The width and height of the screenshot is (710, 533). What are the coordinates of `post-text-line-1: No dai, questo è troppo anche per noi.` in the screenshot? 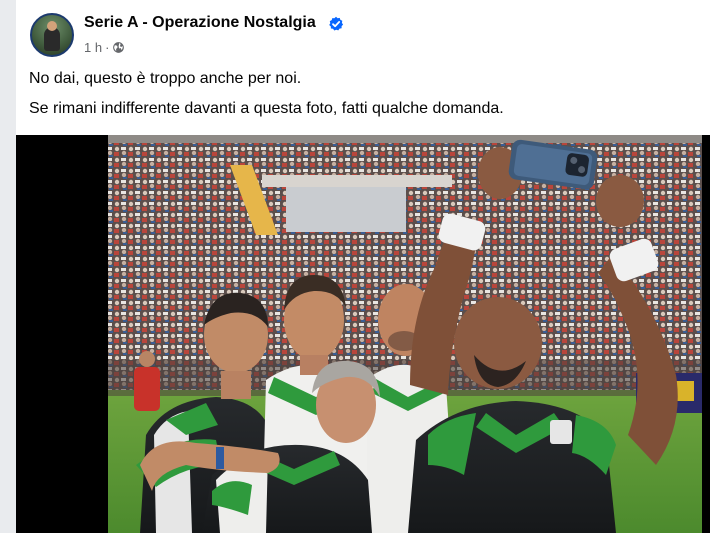 It's located at (165, 78).